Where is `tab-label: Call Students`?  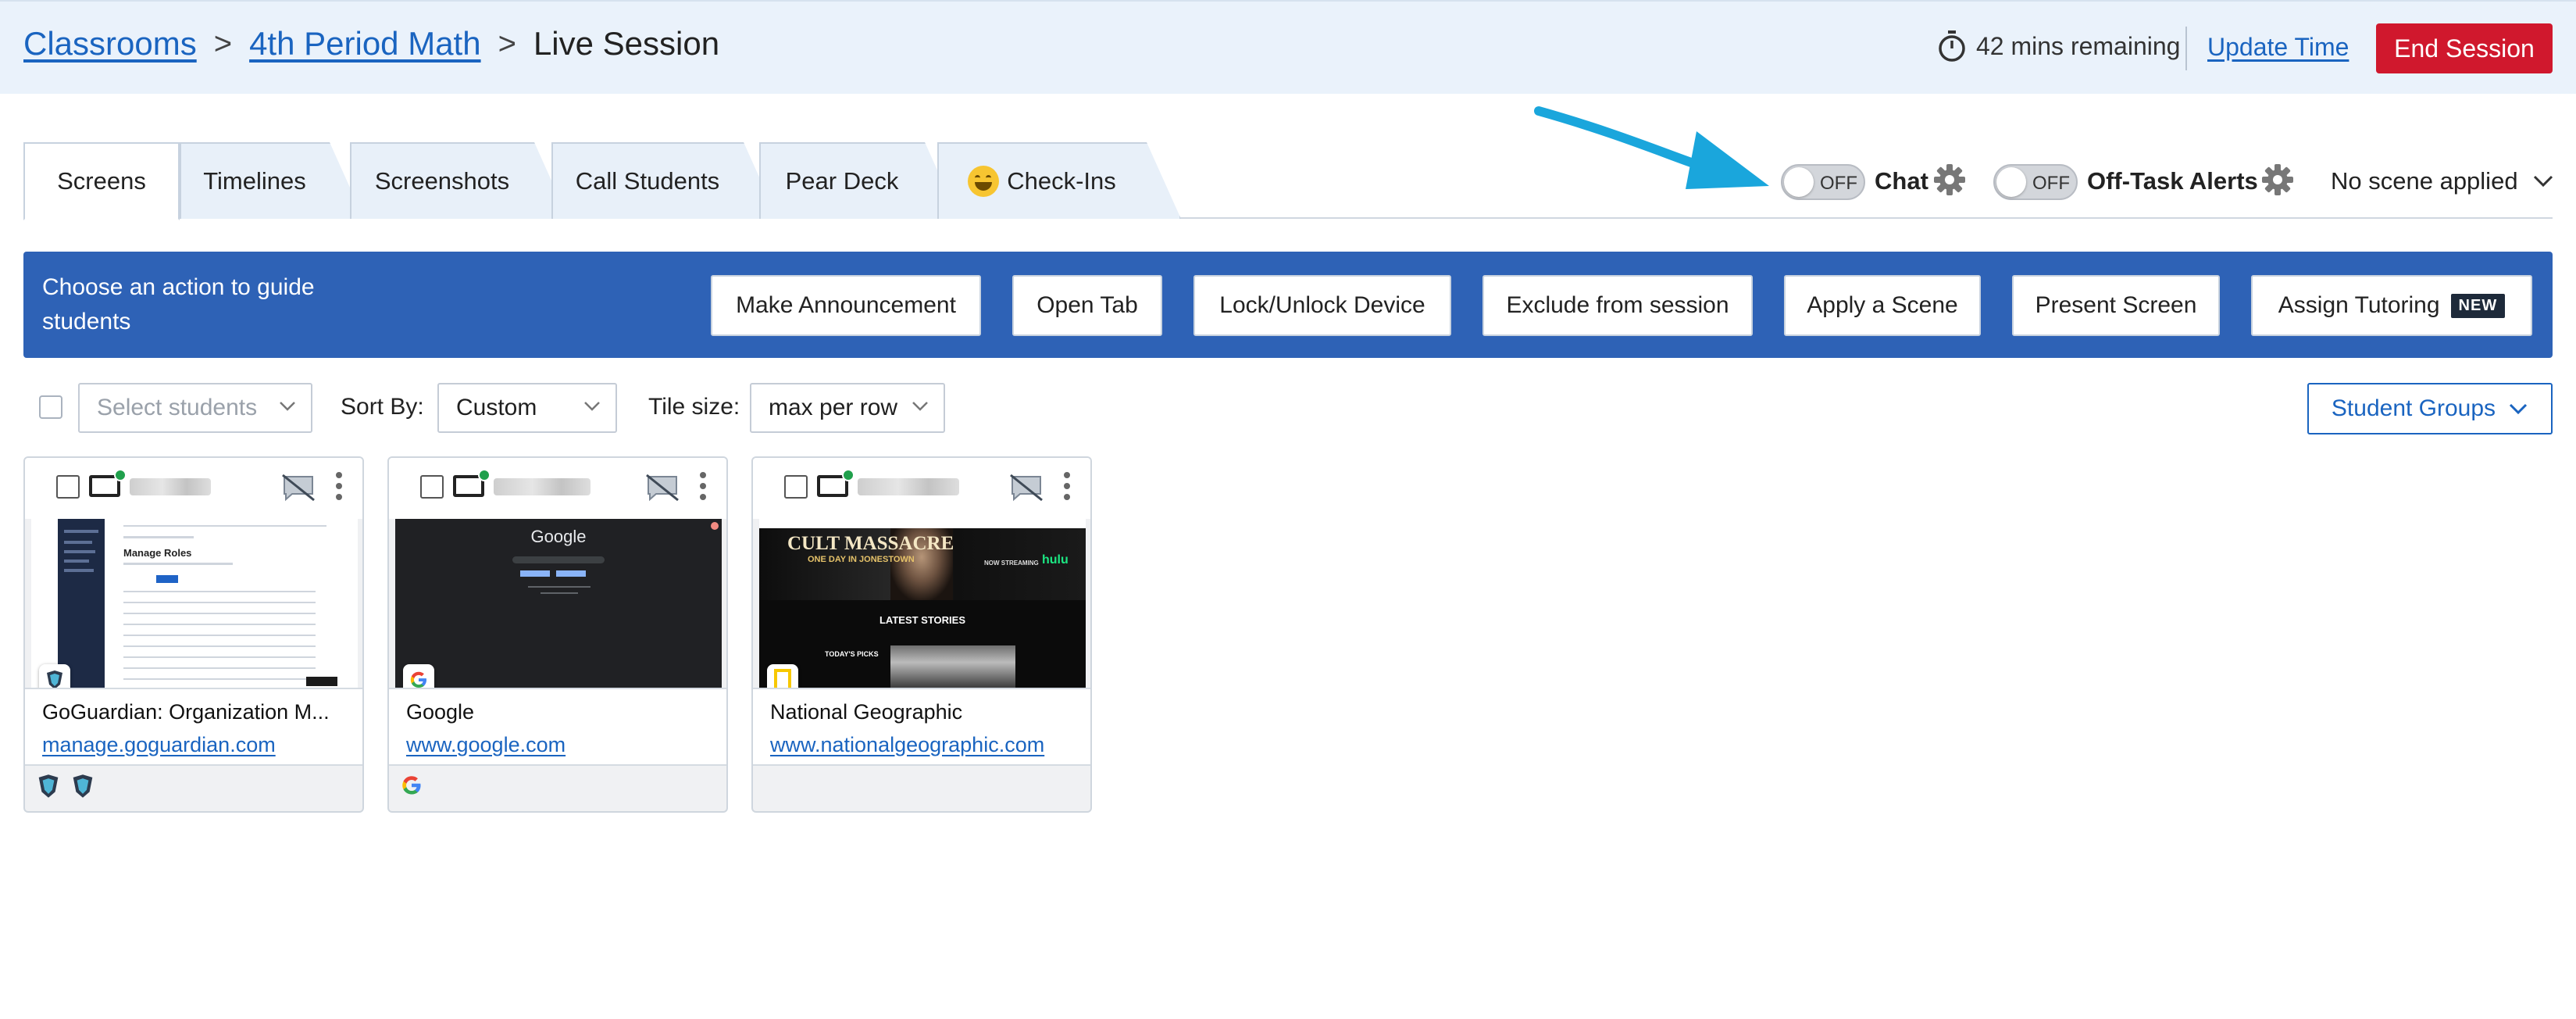 tab-label: Call Students is located at coordinates (647, 181).